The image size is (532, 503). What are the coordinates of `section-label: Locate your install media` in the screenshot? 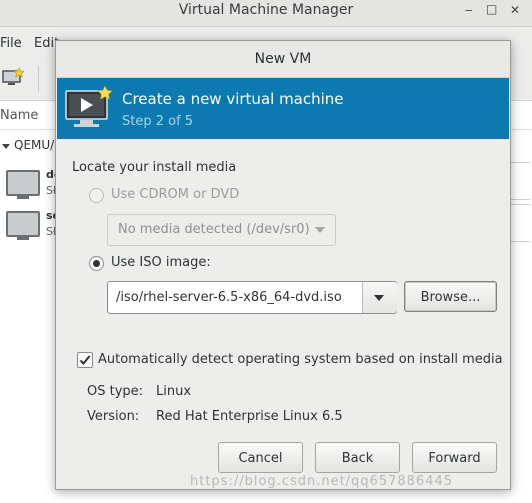 It's located at (154, 167).